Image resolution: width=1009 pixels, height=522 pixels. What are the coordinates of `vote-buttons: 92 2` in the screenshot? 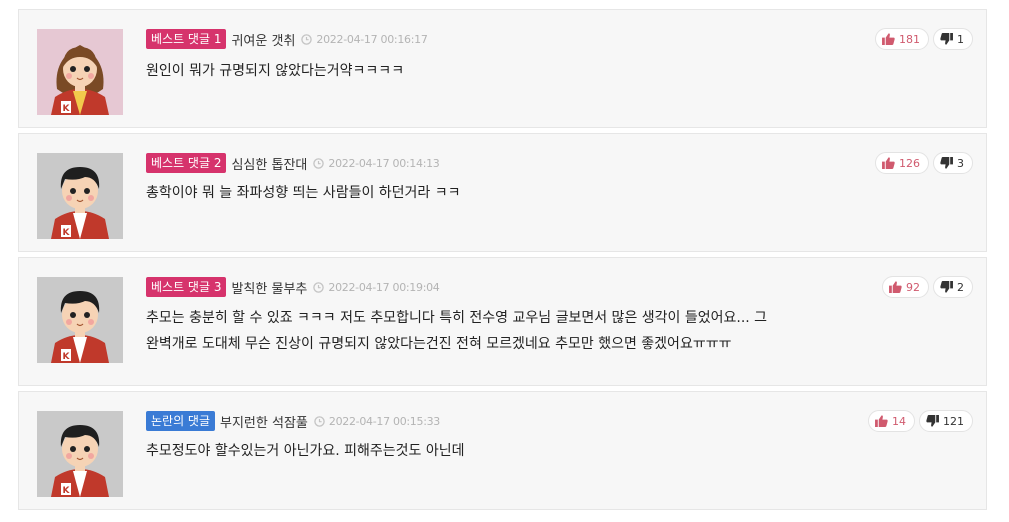 It's located at (927, 287).